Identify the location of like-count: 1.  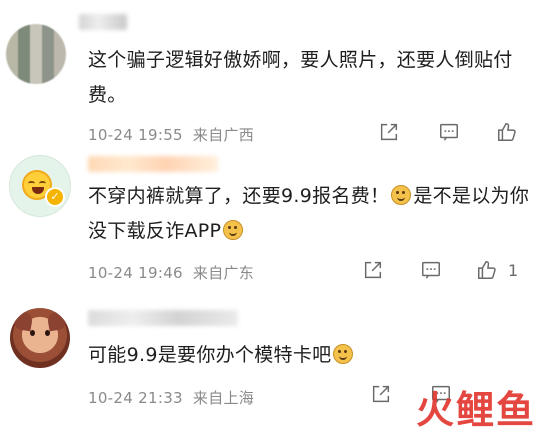
(513, 270).